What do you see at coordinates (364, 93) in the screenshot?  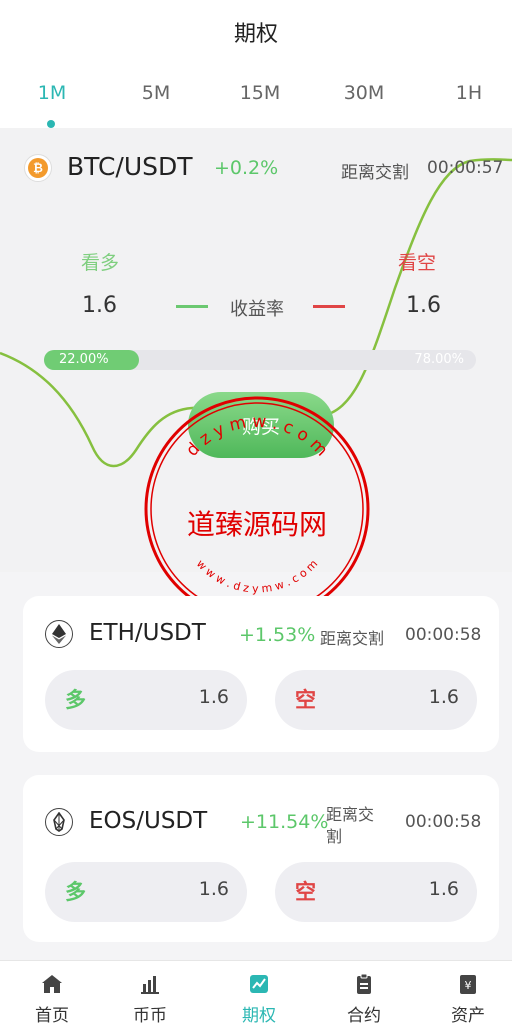 I see `tab-30m: 30M` at bounding box center [364, 93].